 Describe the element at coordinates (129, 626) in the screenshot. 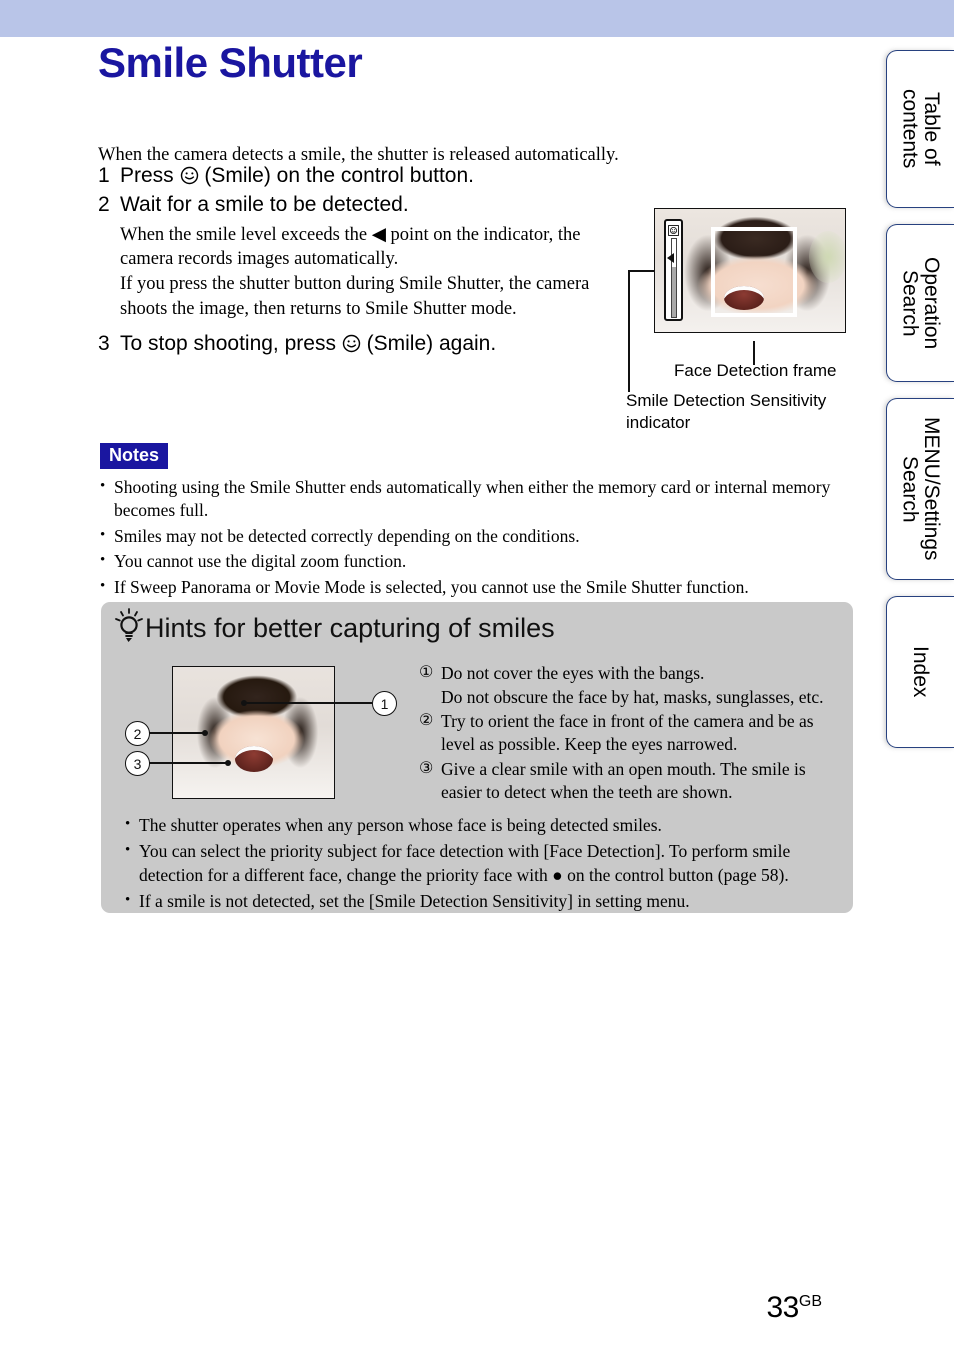

I see `lightbulb-icon` at that location.